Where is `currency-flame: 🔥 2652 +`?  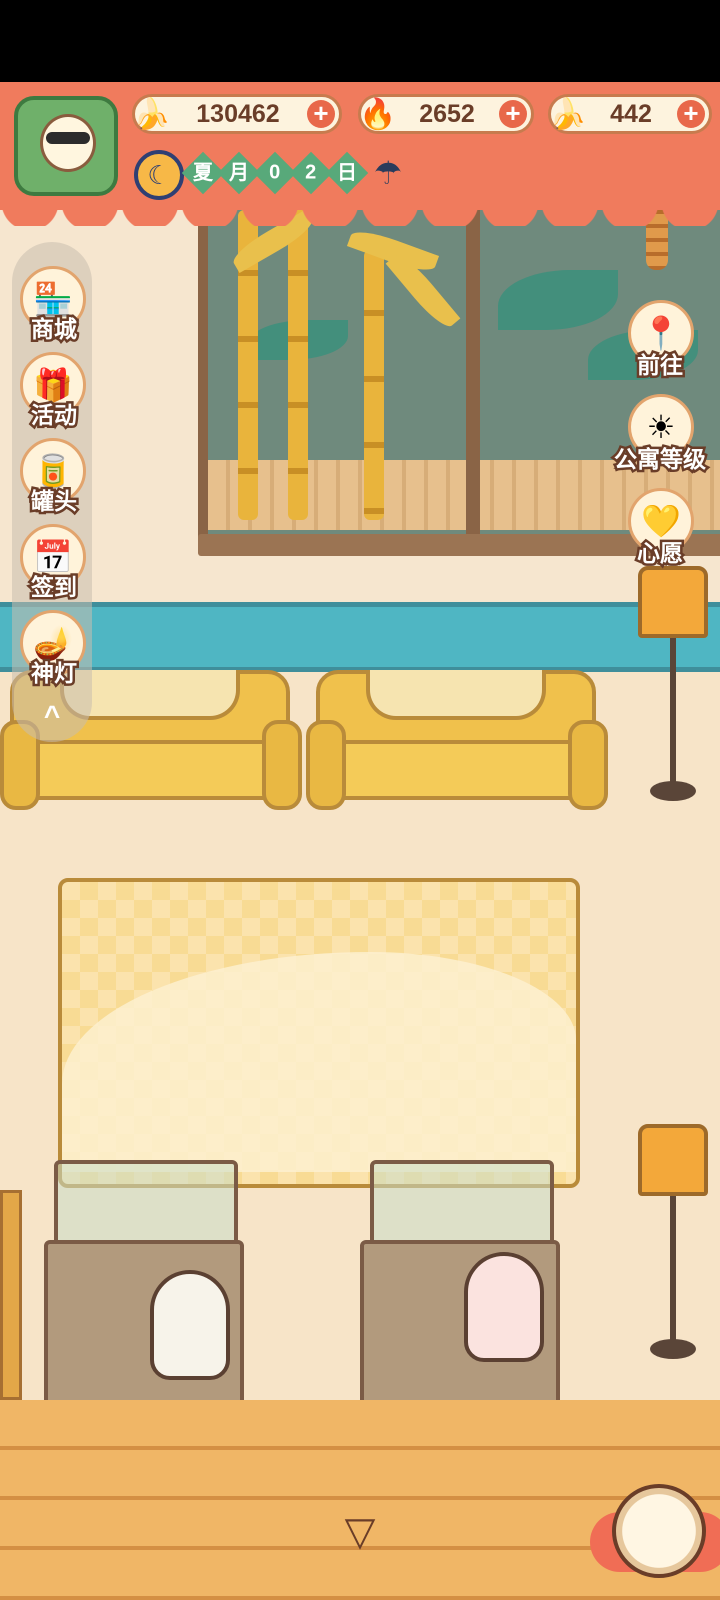
currency-flame: 🔥 2652 + is located at coordinates (446, 114).